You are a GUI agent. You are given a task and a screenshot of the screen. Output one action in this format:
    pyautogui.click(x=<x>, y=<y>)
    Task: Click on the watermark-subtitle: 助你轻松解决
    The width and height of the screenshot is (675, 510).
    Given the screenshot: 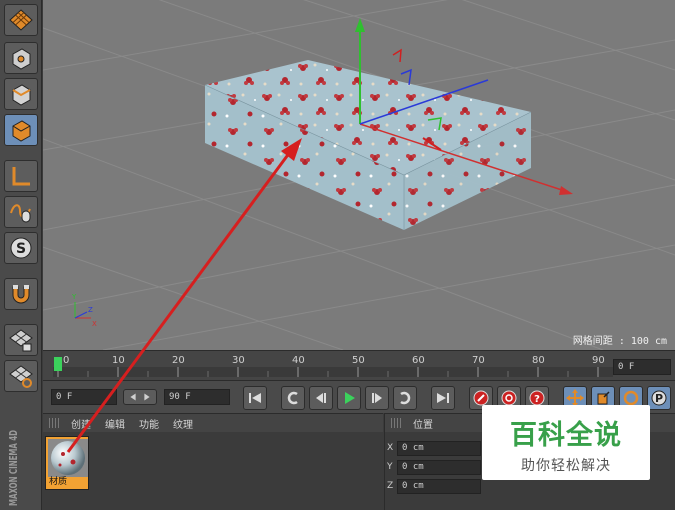 What is the action you would take?
    pyautogui.click(x=566, y=466)
    